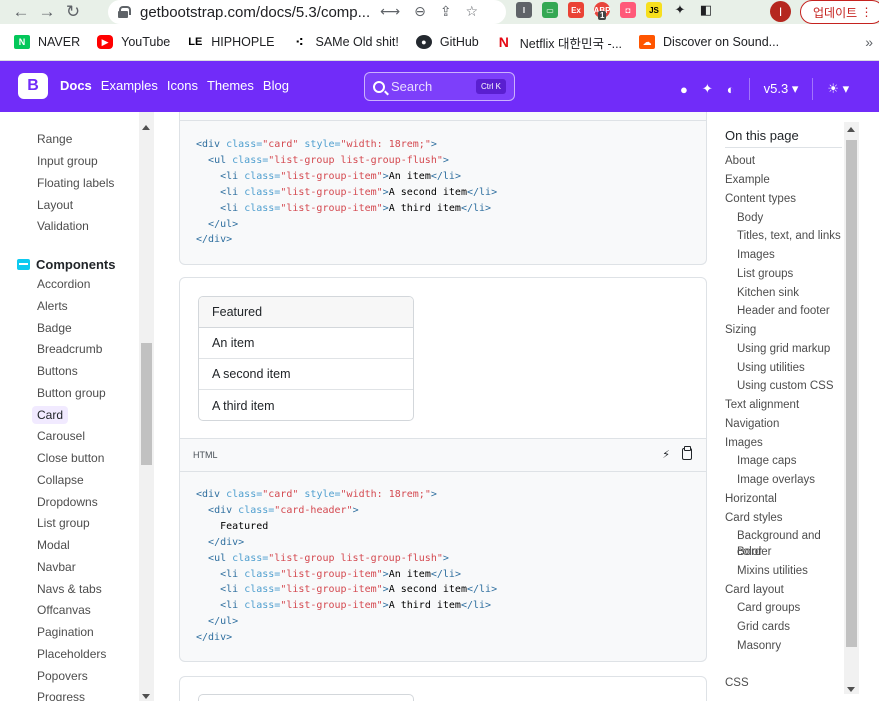  Describe the element at coordinates (759, 646) in the screenshot. I see `toc-item: Masonry` at that location.